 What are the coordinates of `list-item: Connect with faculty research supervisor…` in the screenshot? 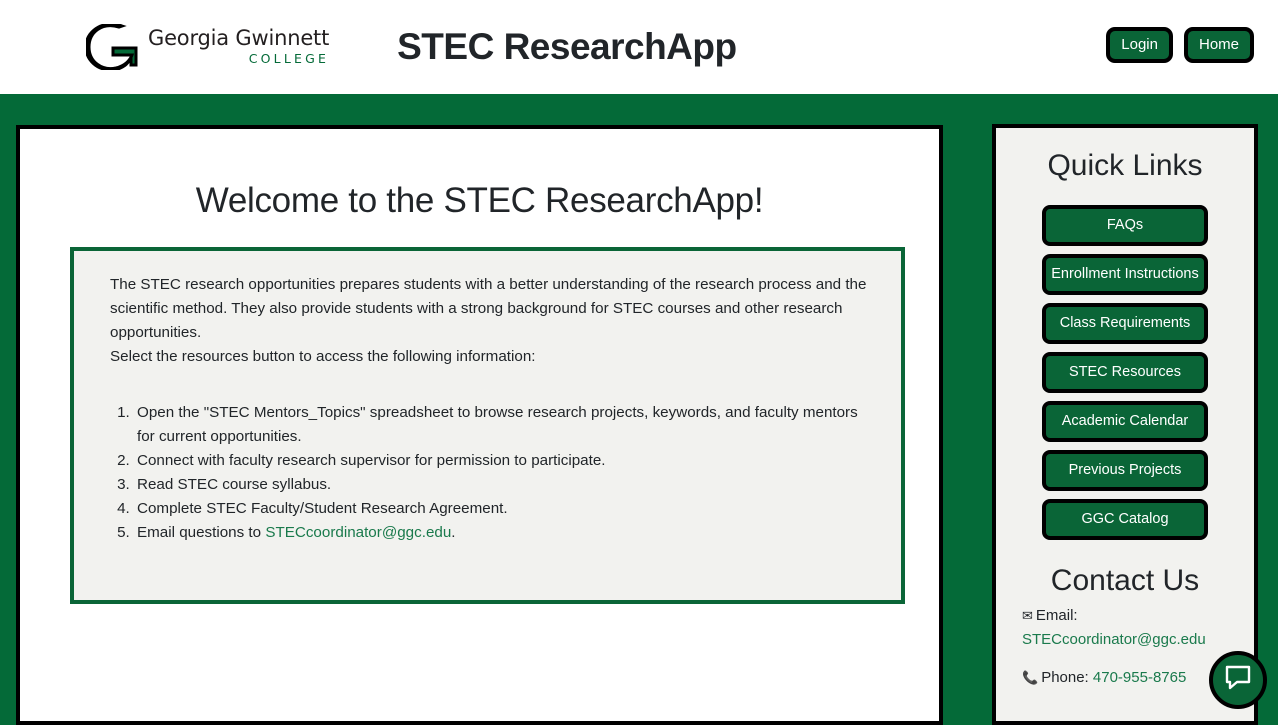 It's located at (504, 461).